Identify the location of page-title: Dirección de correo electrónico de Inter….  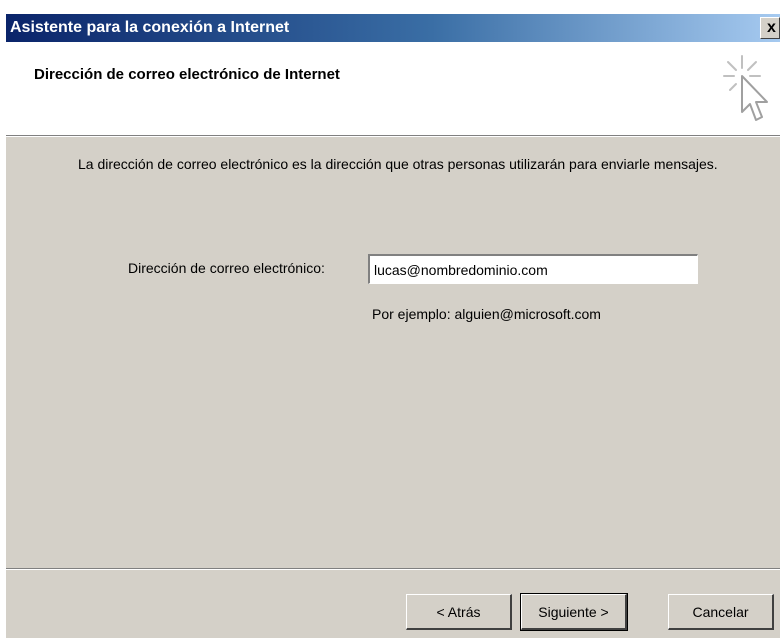
(187, 74).